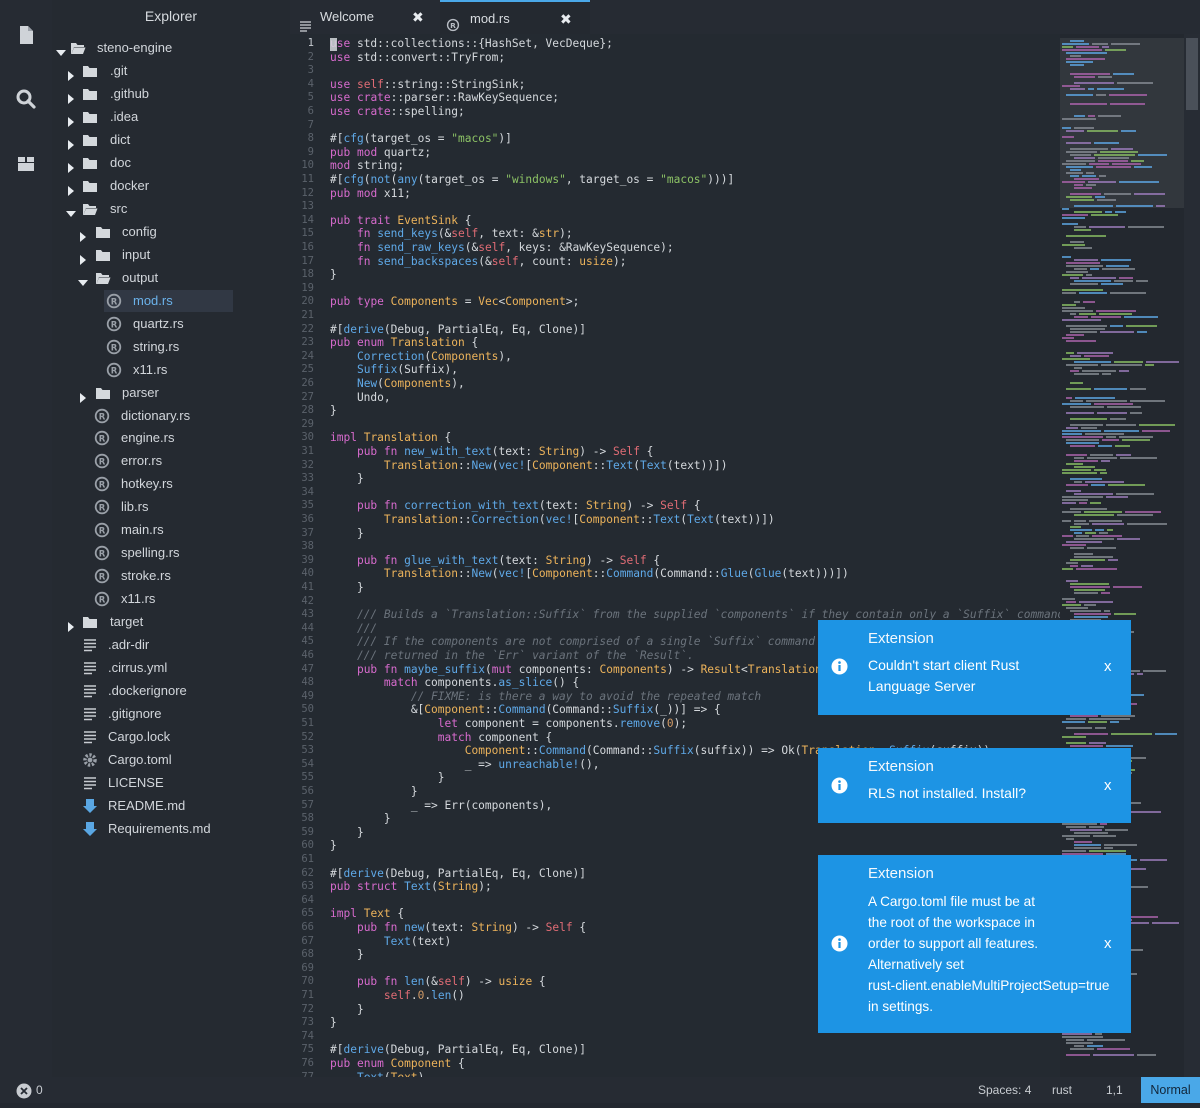 The width and height of the screenshot is (1200, 1108). Describe the element at coordinates (441, 738) in the screenshot. I see `code-line: match component {` at that location.